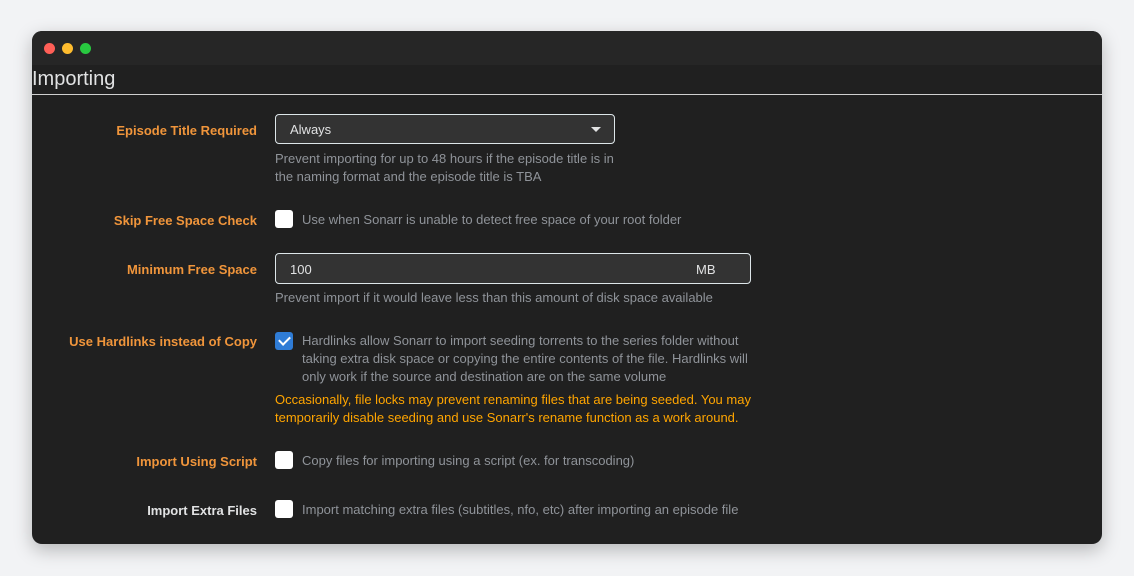 This screenshot has width=1134, height=576. I want to click on section-title: Importing, so click(74, 79).